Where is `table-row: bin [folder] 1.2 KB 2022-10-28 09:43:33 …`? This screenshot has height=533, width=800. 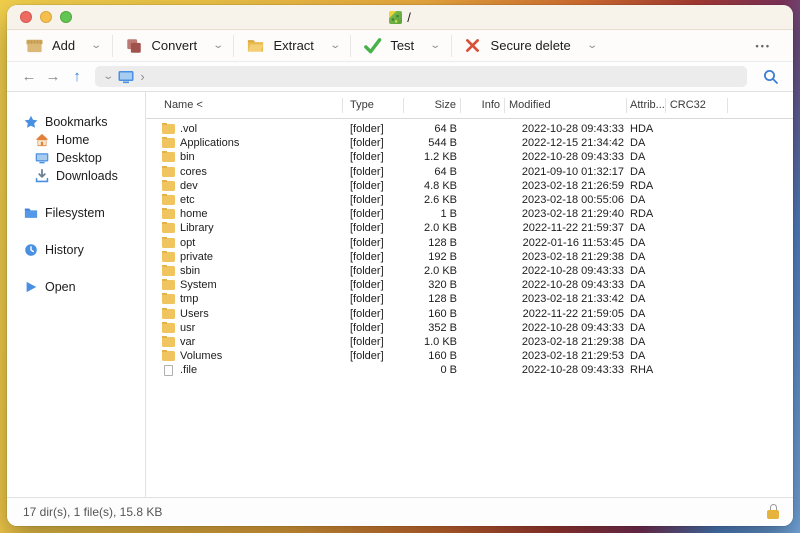 table-row: bin [folder] 1.2 KB 2022-10-28 09:43:33 … is located at coordinates (469, 157).